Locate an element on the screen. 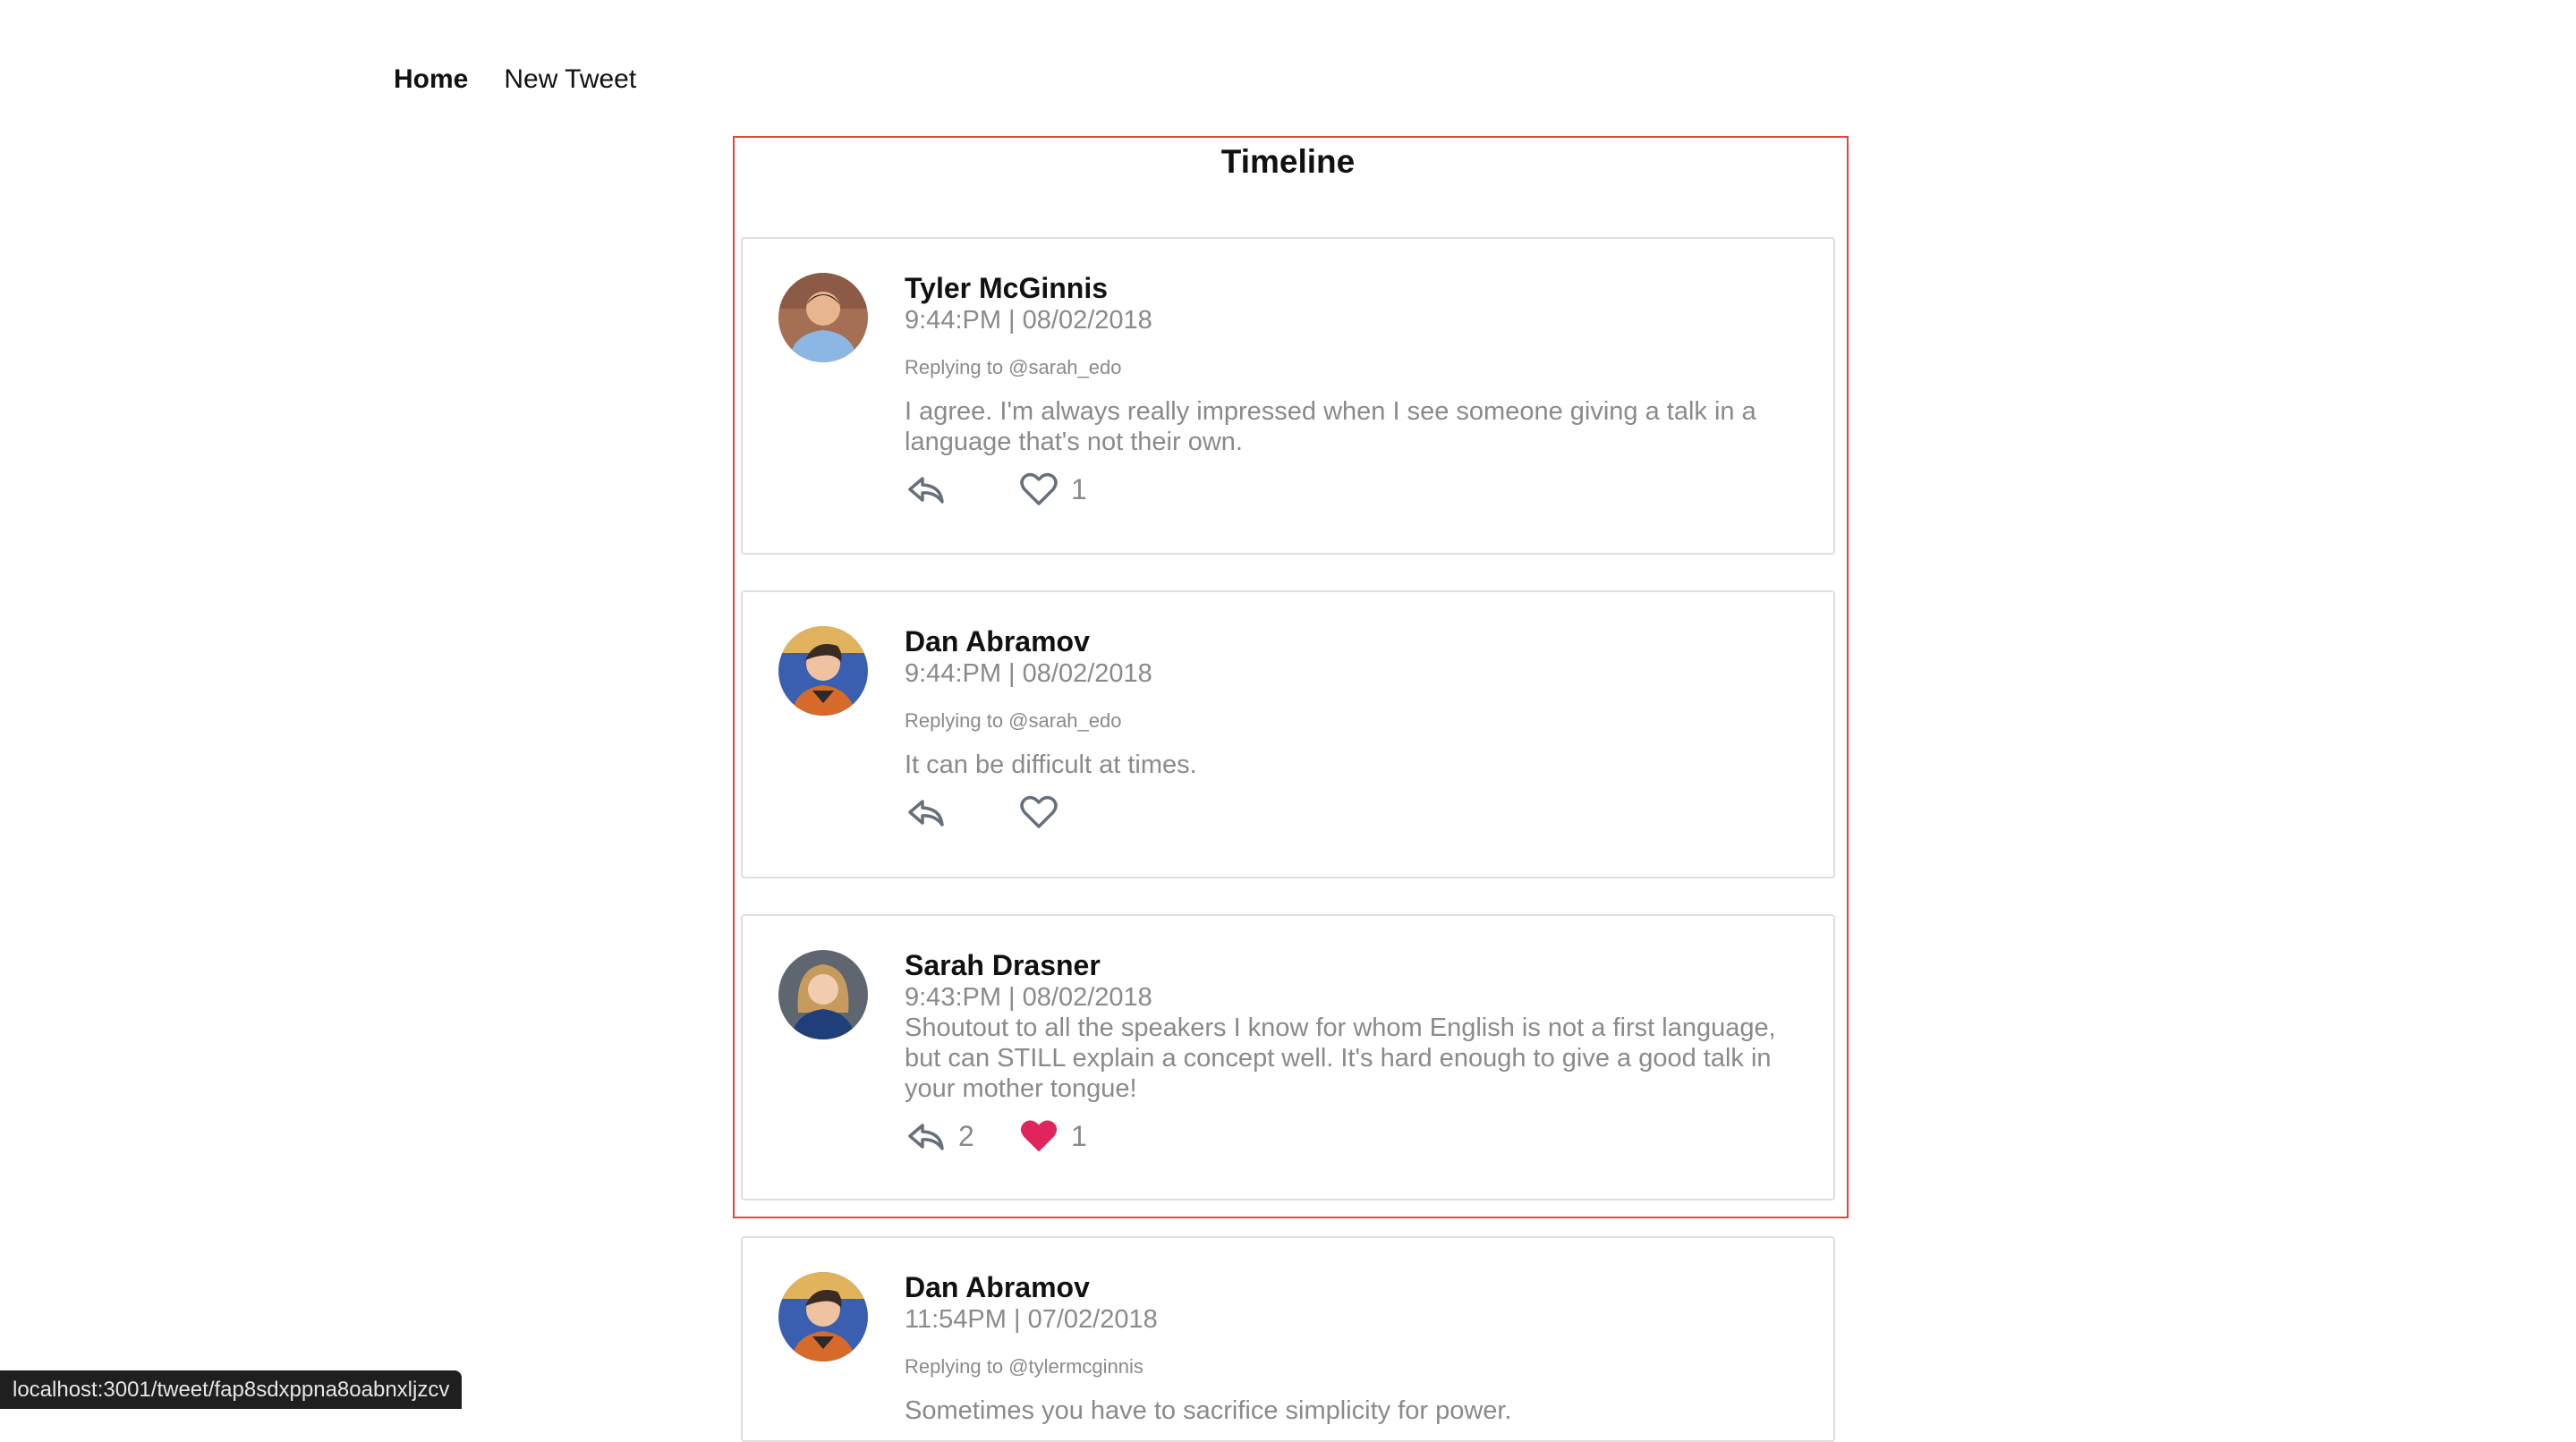 This screenshot has width=2576, height=1442. tweet-replying-to: Replying to @tylermcginnis is located at coordinates (1347, 1366).